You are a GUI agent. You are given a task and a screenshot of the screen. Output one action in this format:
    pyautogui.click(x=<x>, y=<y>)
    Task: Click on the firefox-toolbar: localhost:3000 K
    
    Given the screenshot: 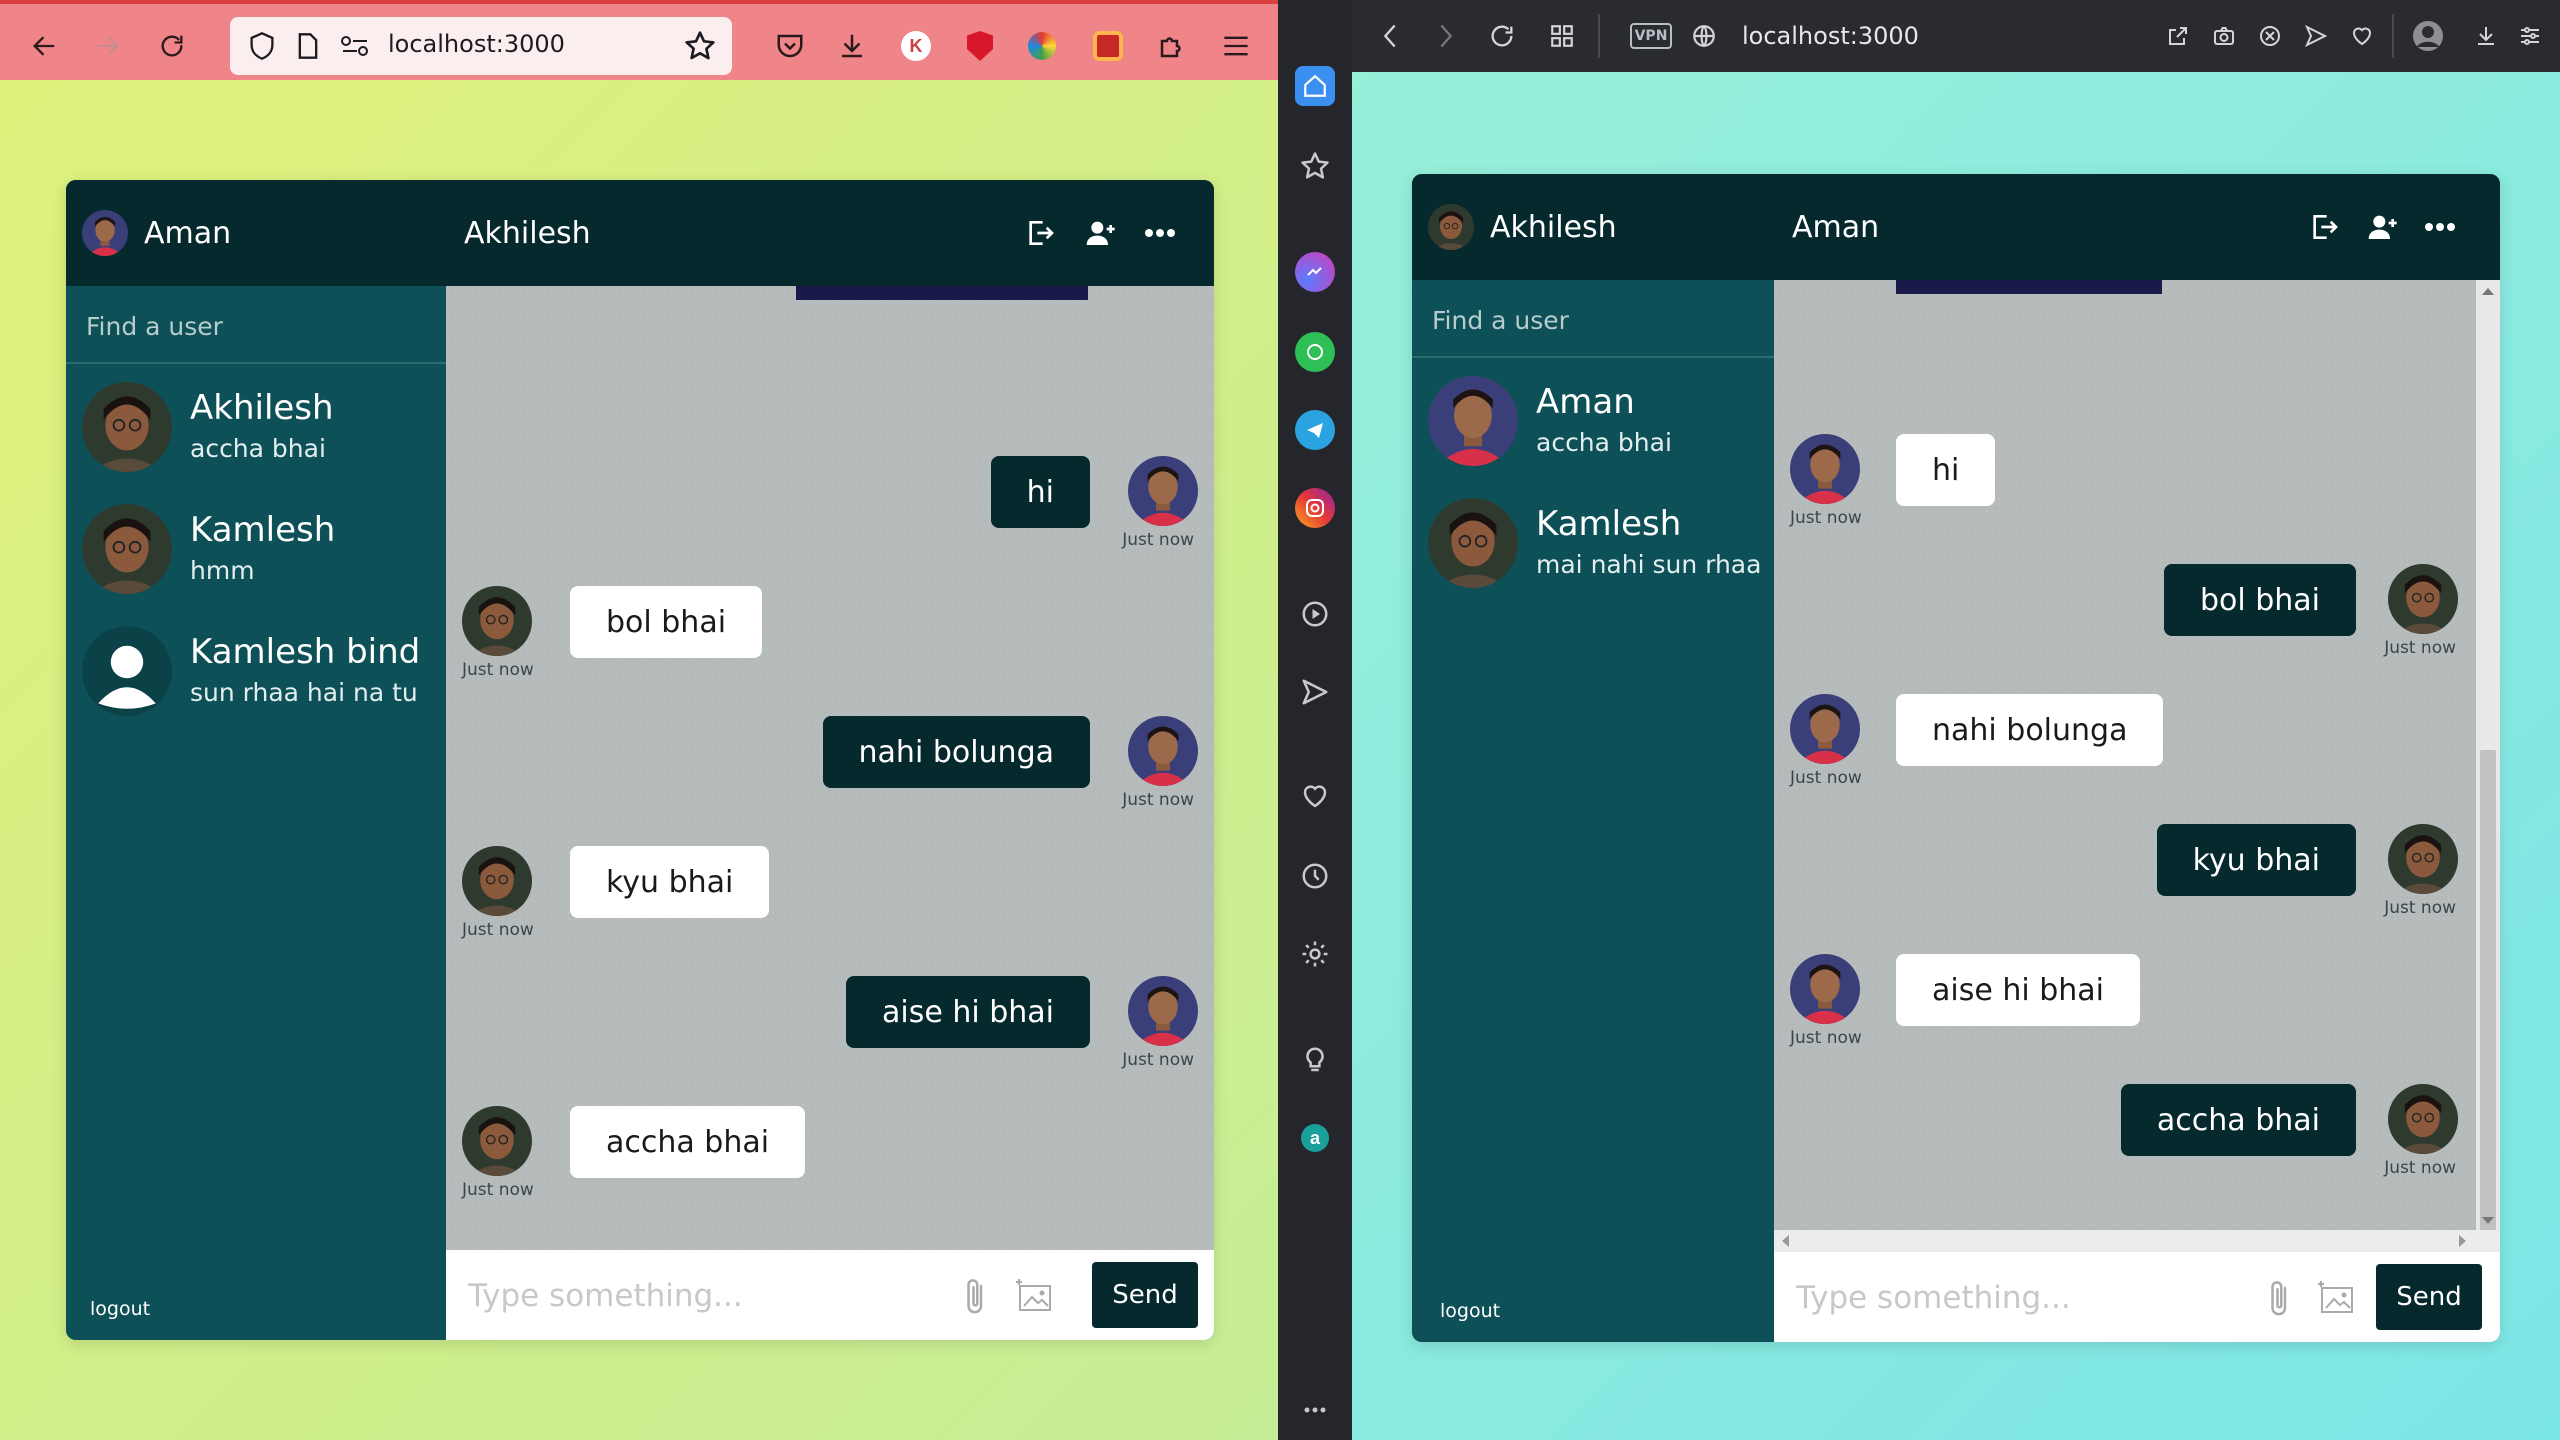 What is the action you would take?
    pyautogui.click(x=639, y=40)
    